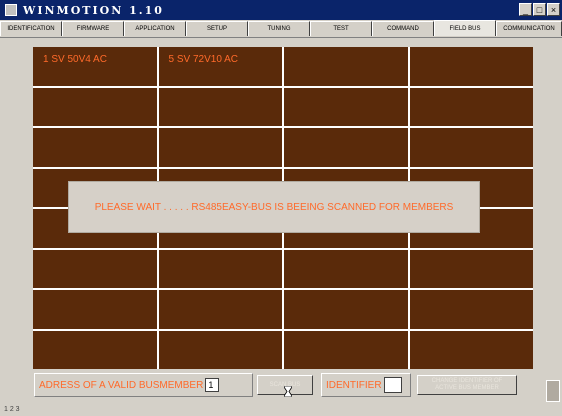 Image resolution: width=562 pixels, height=416 pixels. What do you see at coordinates (95, 66) in the screenshot?
I see `bus-member-cell: 1 SV 50V4 AC` at bounding box center [95, 66].